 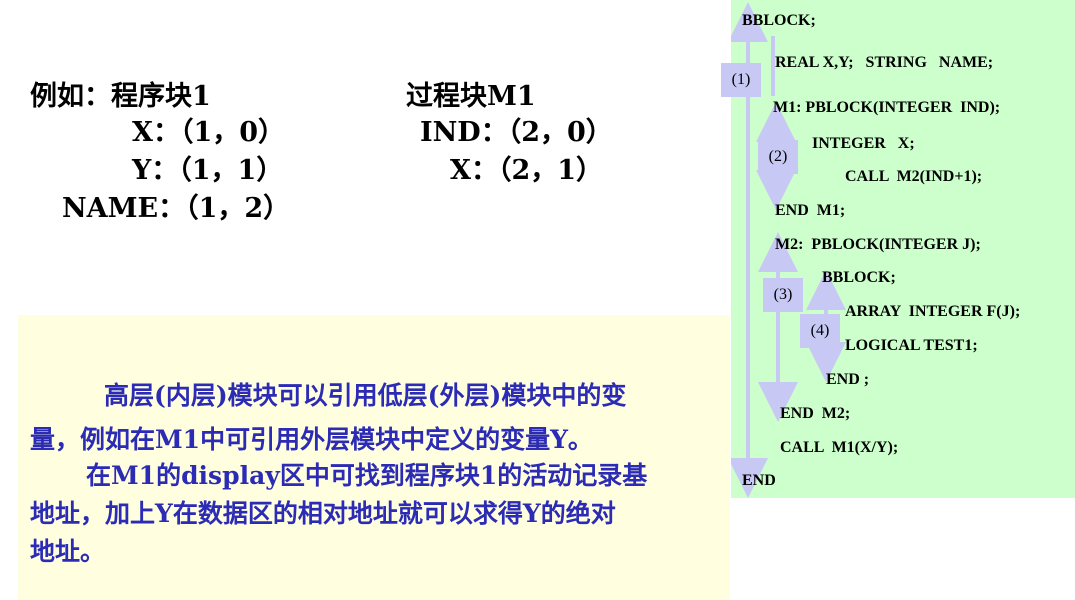 What do you see at coordinates (779, 20) in the screenshot?
I see `code-line-bblock: BBLOCK;` at bounding box center [779, 20].